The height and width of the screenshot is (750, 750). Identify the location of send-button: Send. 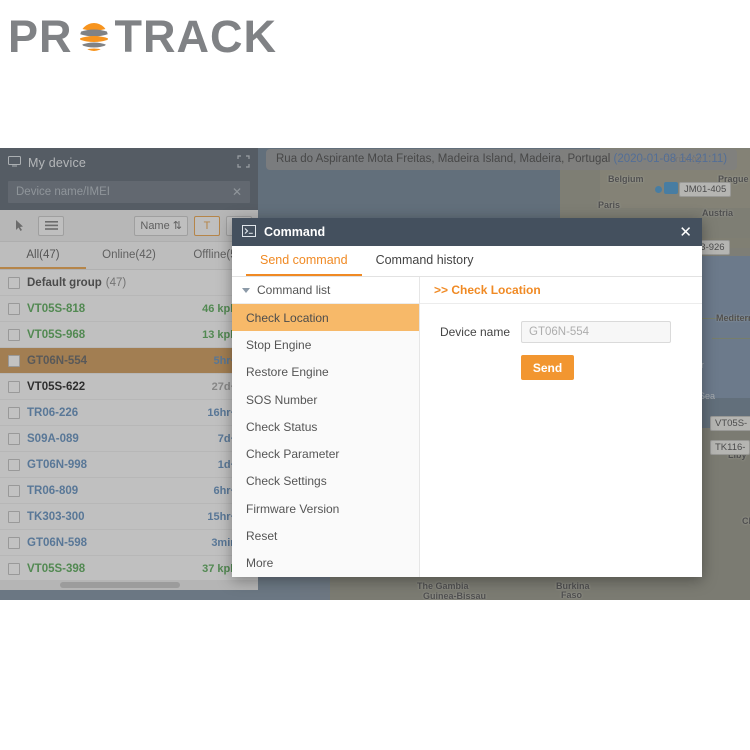
(547, 367).